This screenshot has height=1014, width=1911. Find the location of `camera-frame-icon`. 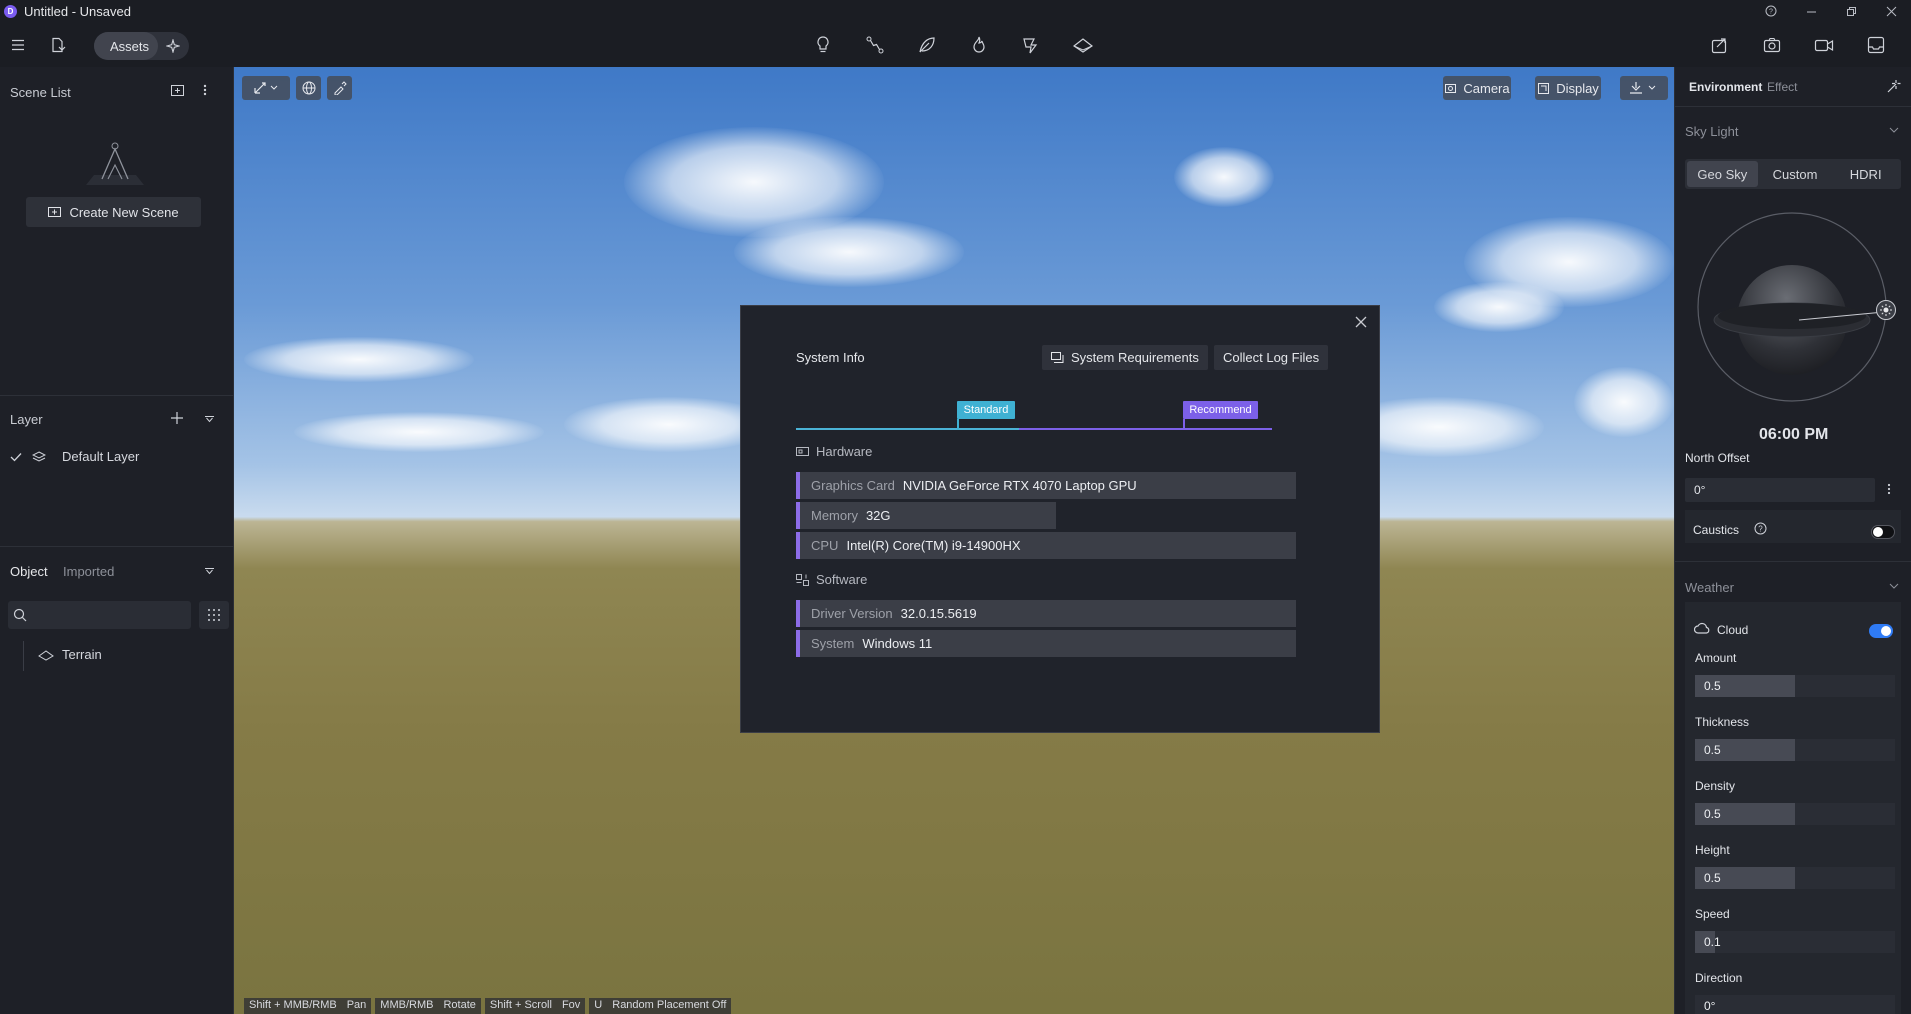

camera-frame-icon is located at coordinates (1450, 88).